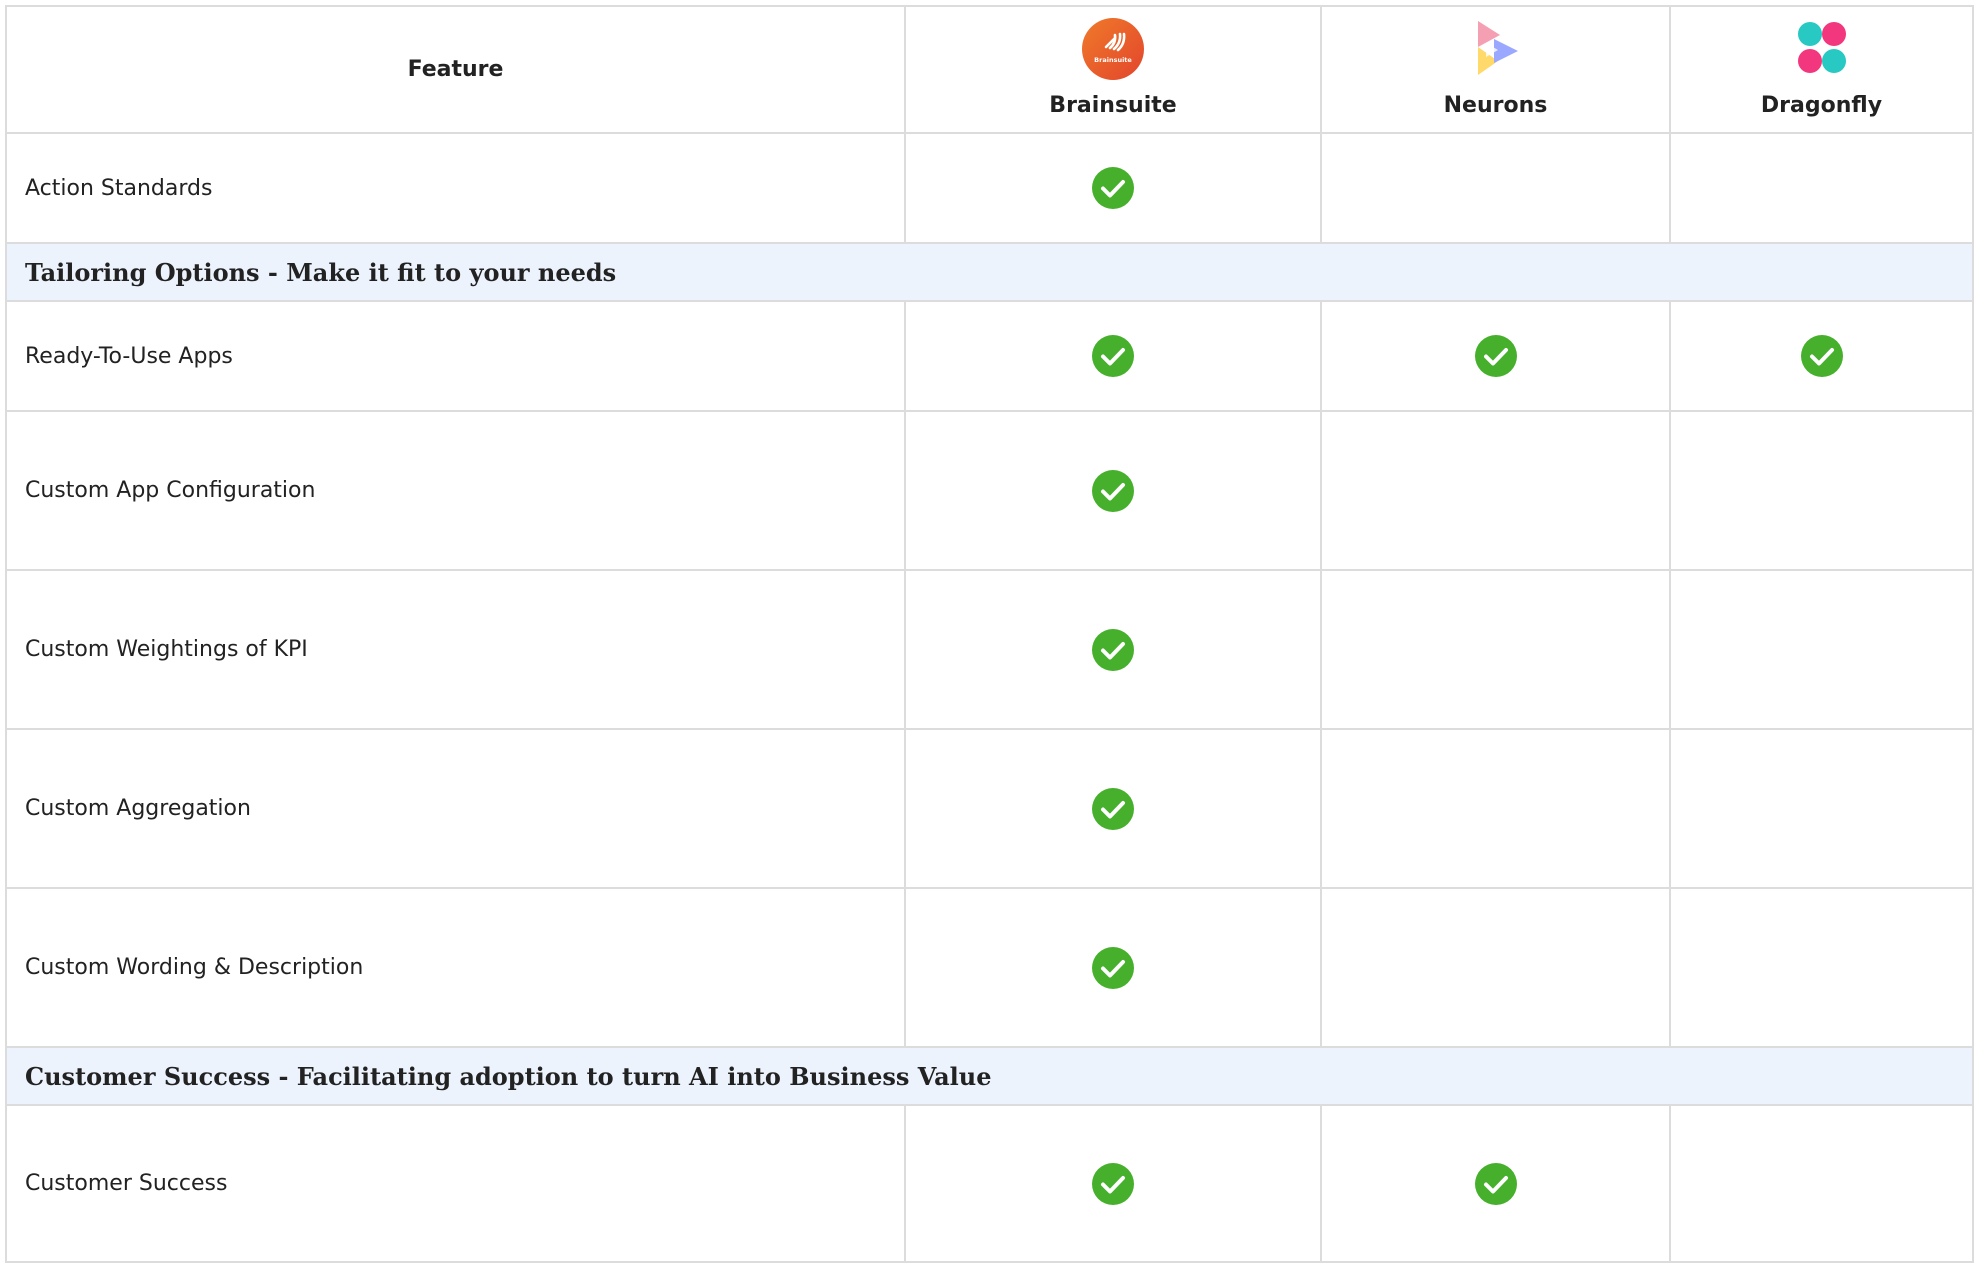 The image size is (1977, 1263). Describe the element at coordinates (1821, 105) in the screenshot. I see `vendor-name-dragonfly: Dragonfly` at that location.